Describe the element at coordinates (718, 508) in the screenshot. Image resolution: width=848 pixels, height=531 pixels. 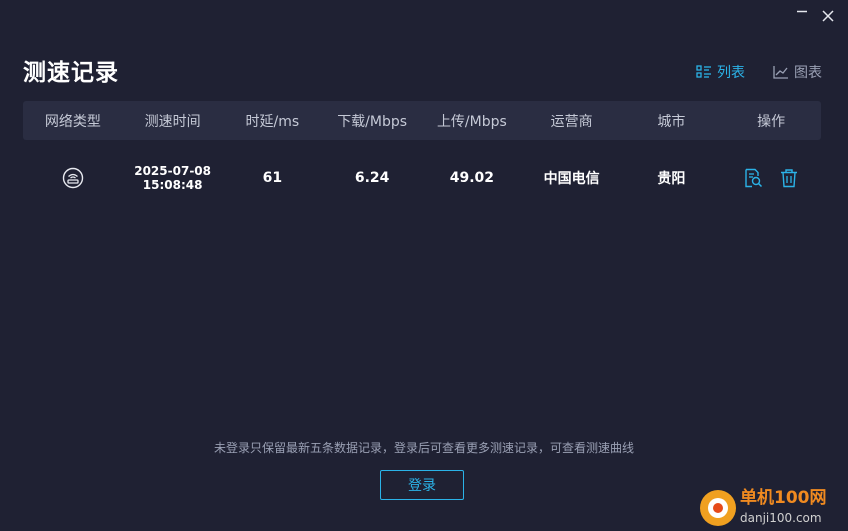
I see `watermark-logo-icon` at that location.